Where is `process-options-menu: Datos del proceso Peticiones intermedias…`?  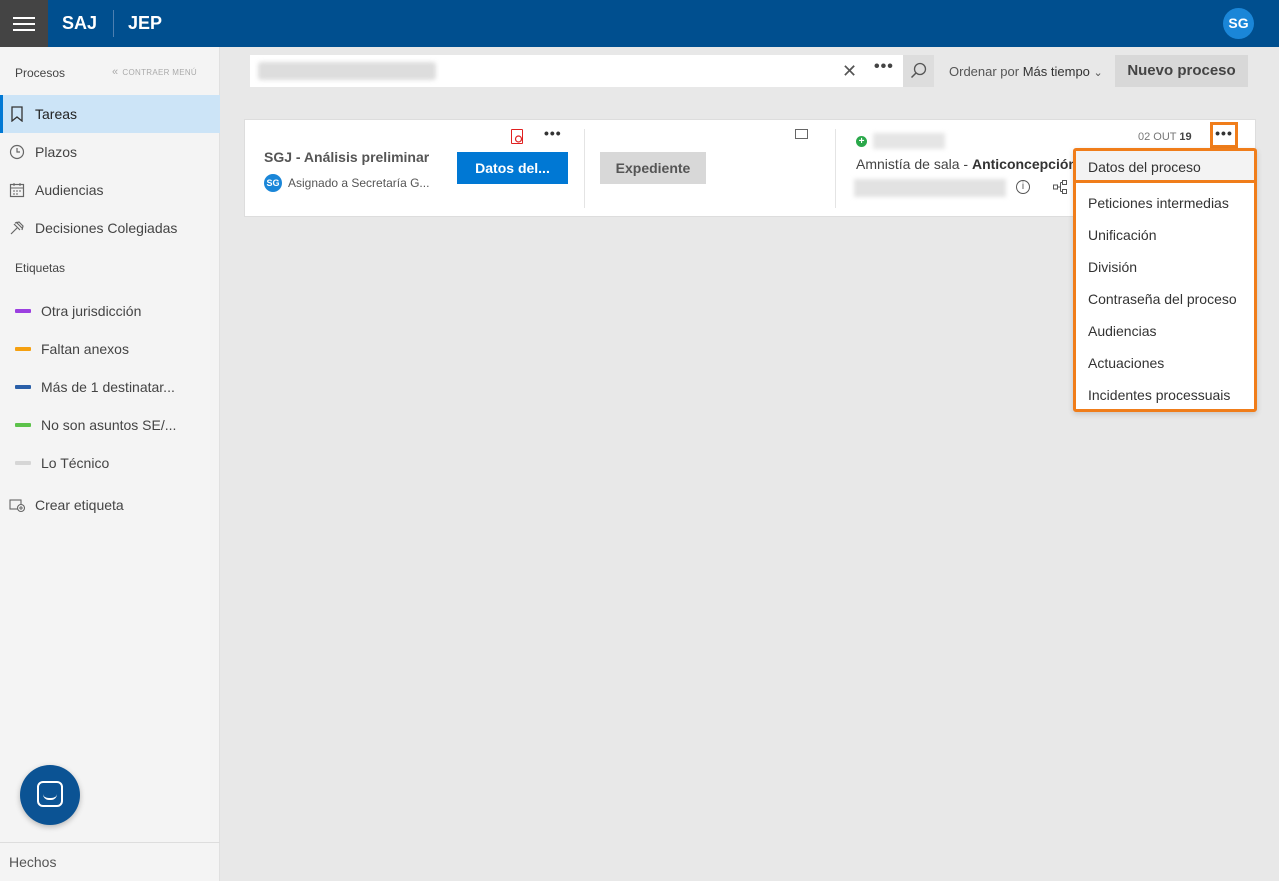 process-options-menu: Datos del proceso Peticiones intermedias… is located at coordinates (1165, 280).